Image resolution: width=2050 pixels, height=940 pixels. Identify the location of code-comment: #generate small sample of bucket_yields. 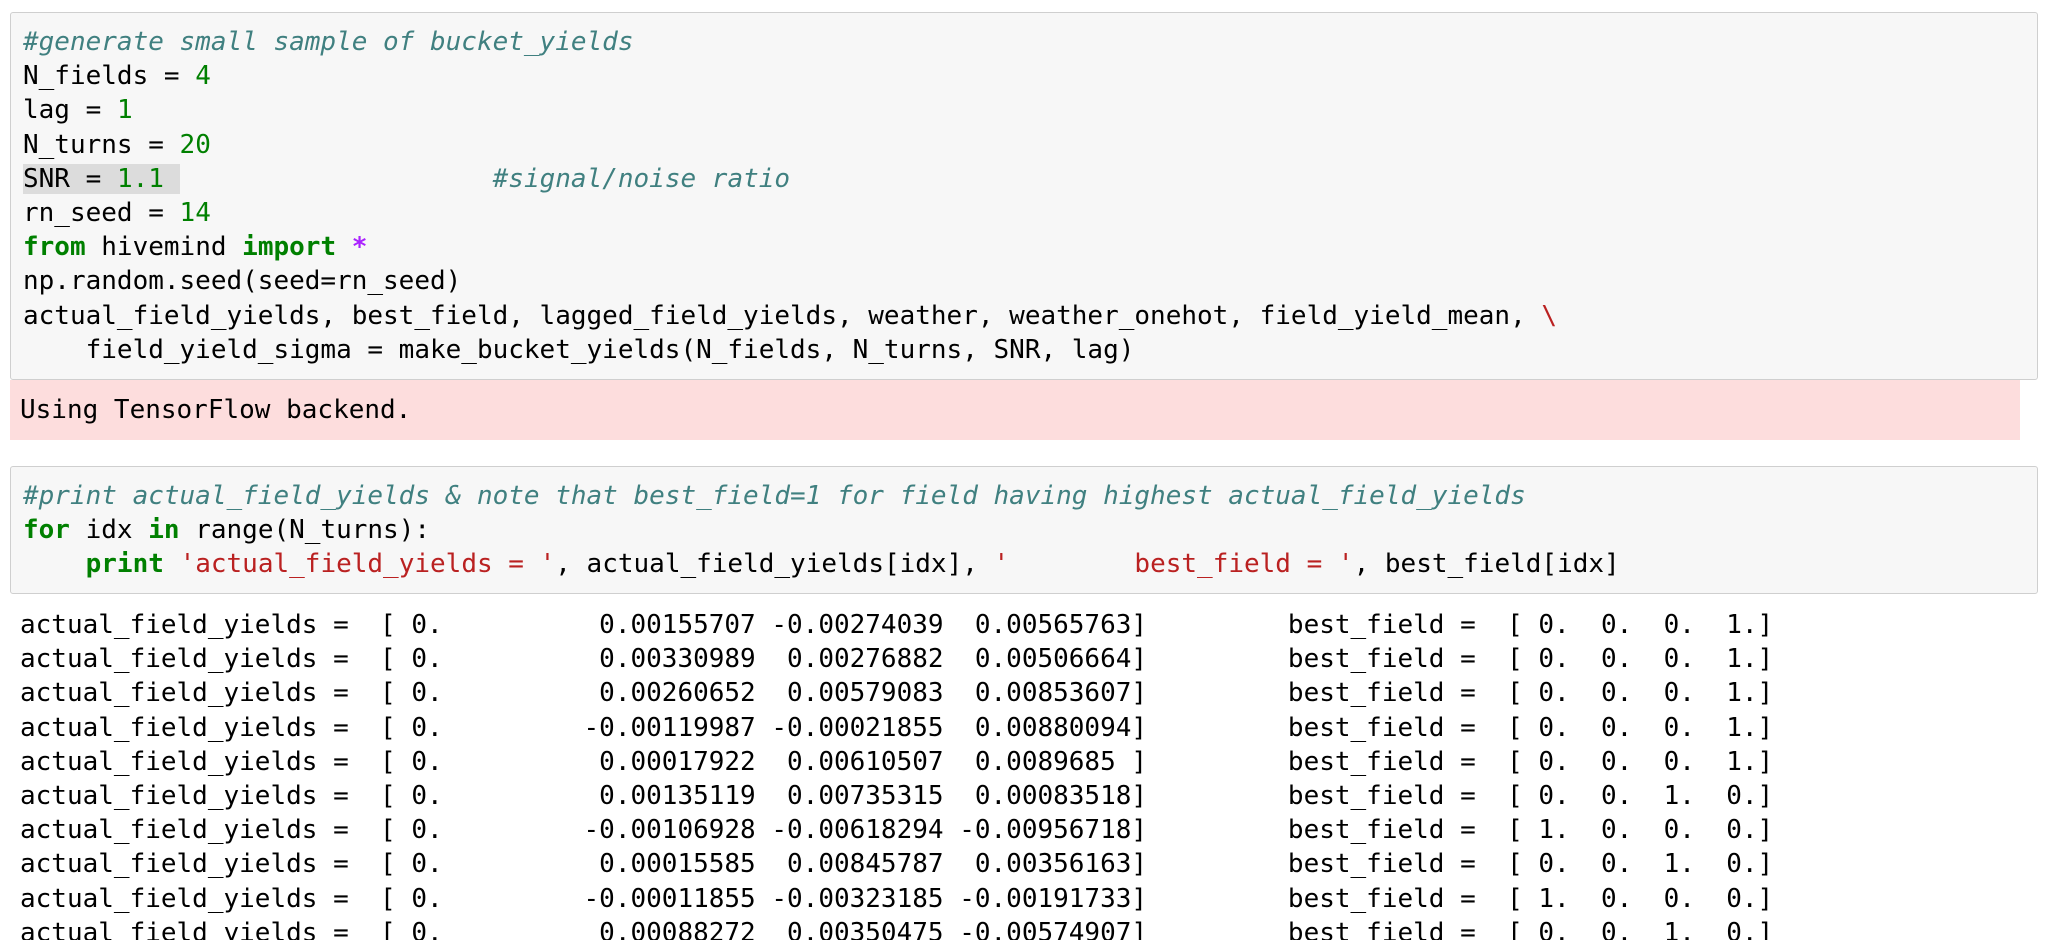
(328, 42).